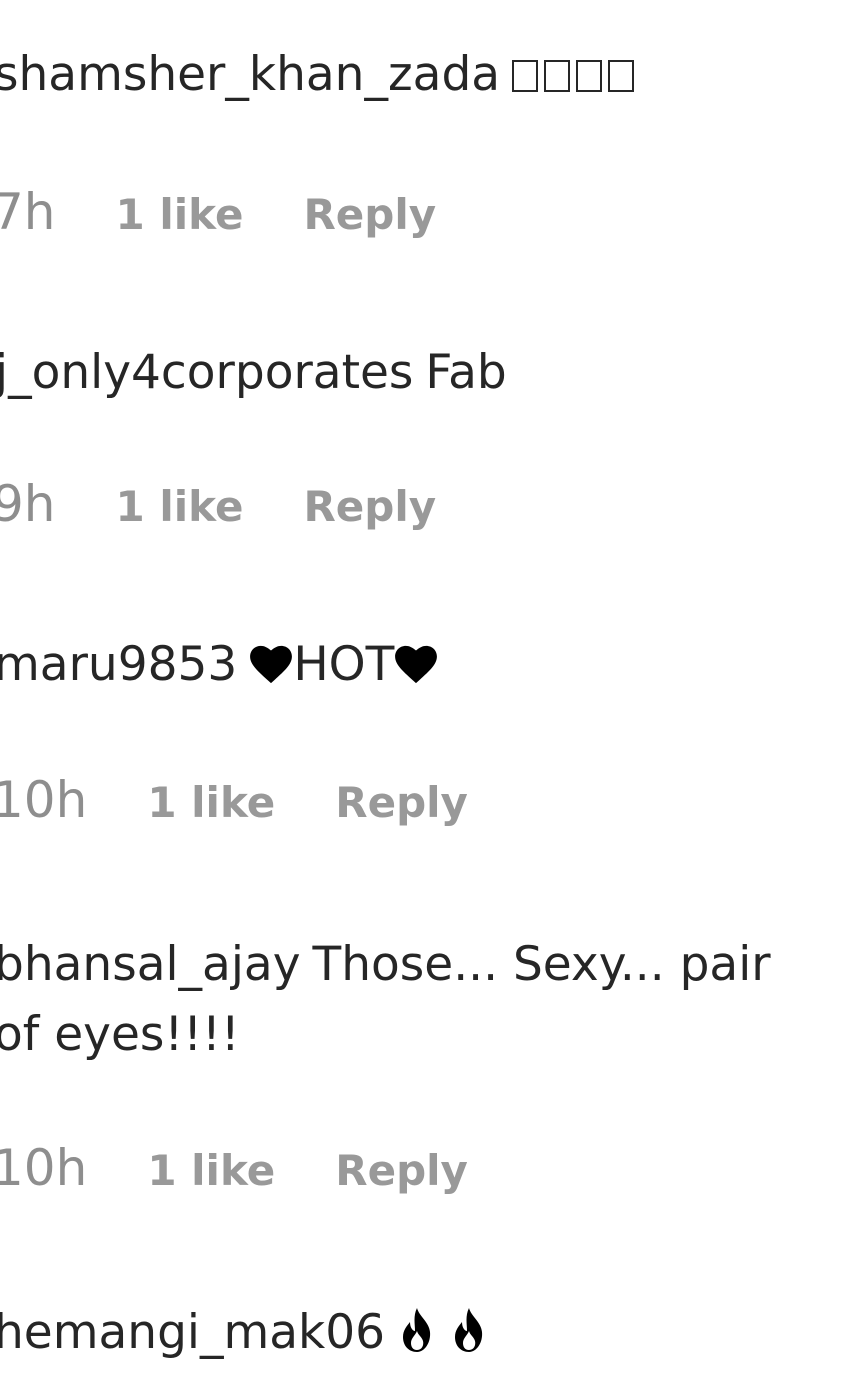  I want to click on comment-timestamp: 7h, so click(28, 212).